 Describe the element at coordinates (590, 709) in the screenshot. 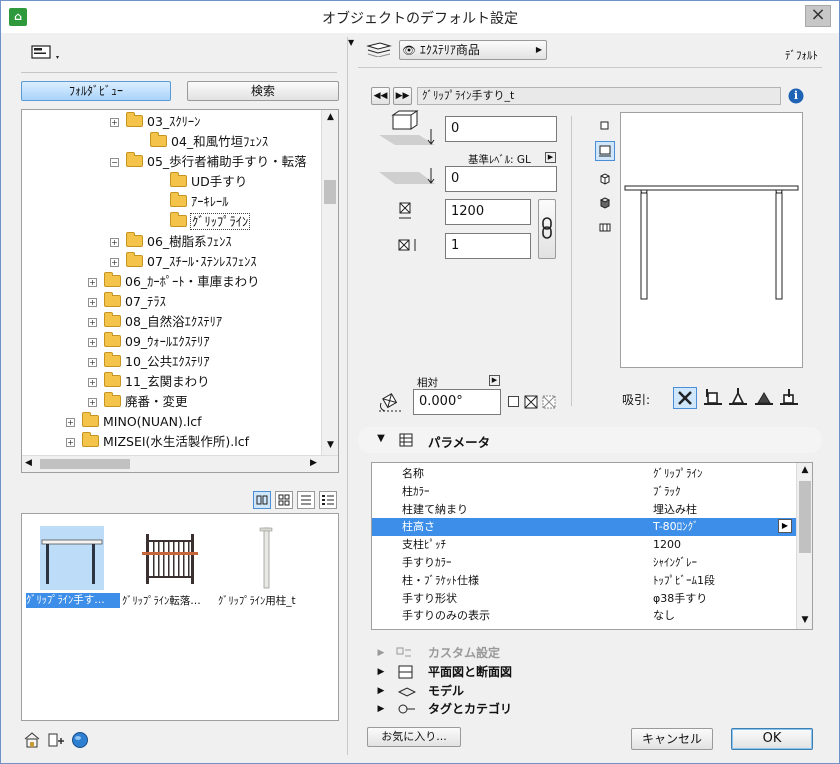

I see `section-tags-and-categories: ▶ タグとカテゴリ` at that location.